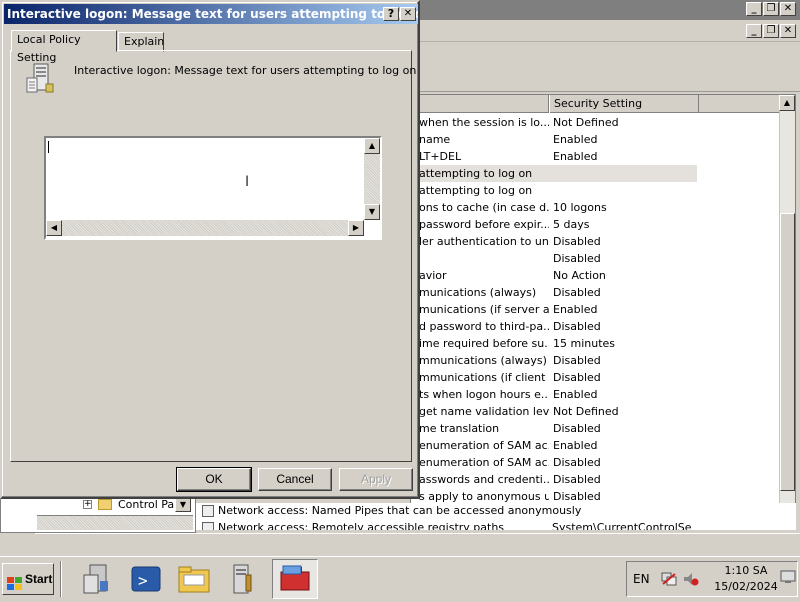 The width and height of the screenshot is (800, 602). I want to click on tab-explain: Explain, so click(141, 42).